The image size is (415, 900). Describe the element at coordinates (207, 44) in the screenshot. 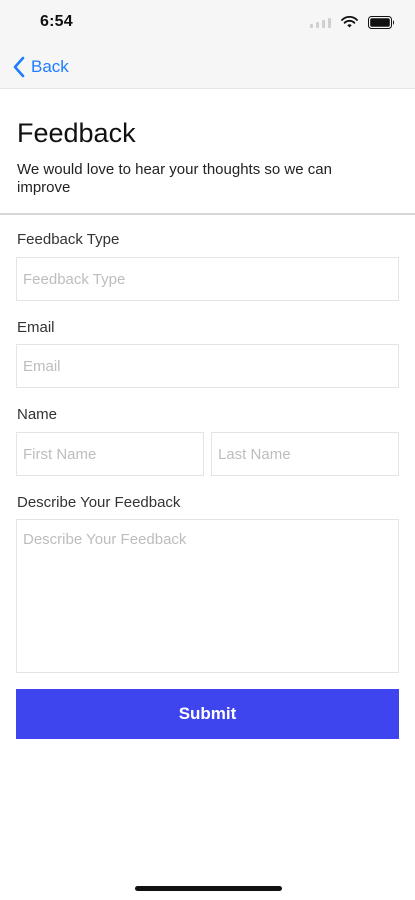

I see `top-bar: 6:54 Back` at that location.